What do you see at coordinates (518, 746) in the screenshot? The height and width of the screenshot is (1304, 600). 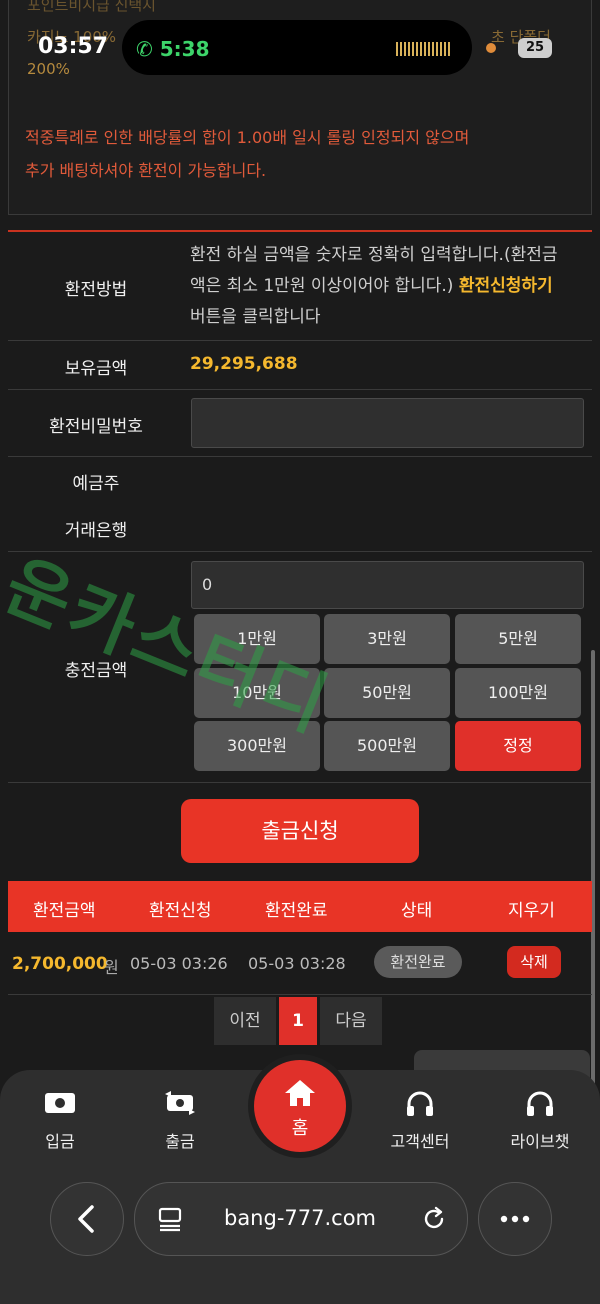 I see `amount-reset-button: 정정` at bounding box center [518, 746].